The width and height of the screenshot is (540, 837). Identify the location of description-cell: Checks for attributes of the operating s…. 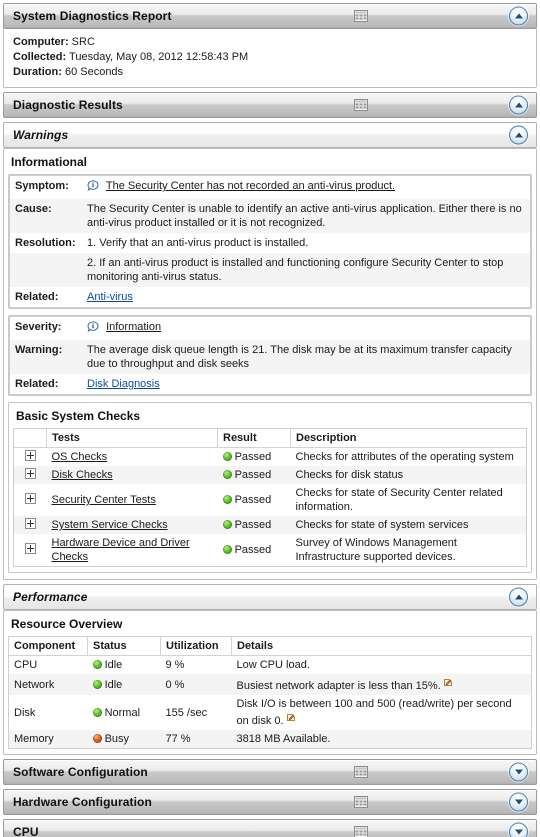
(409, 457).